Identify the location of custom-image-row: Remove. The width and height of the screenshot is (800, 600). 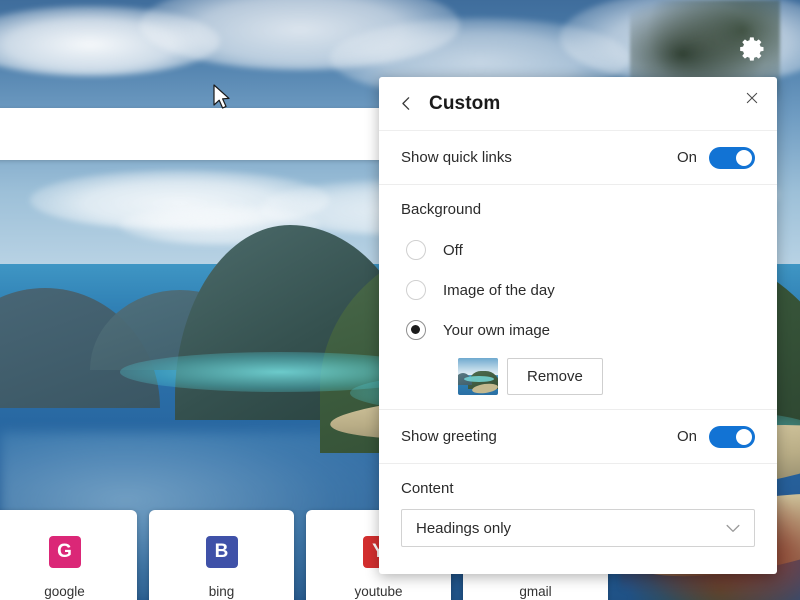
(578, 376).